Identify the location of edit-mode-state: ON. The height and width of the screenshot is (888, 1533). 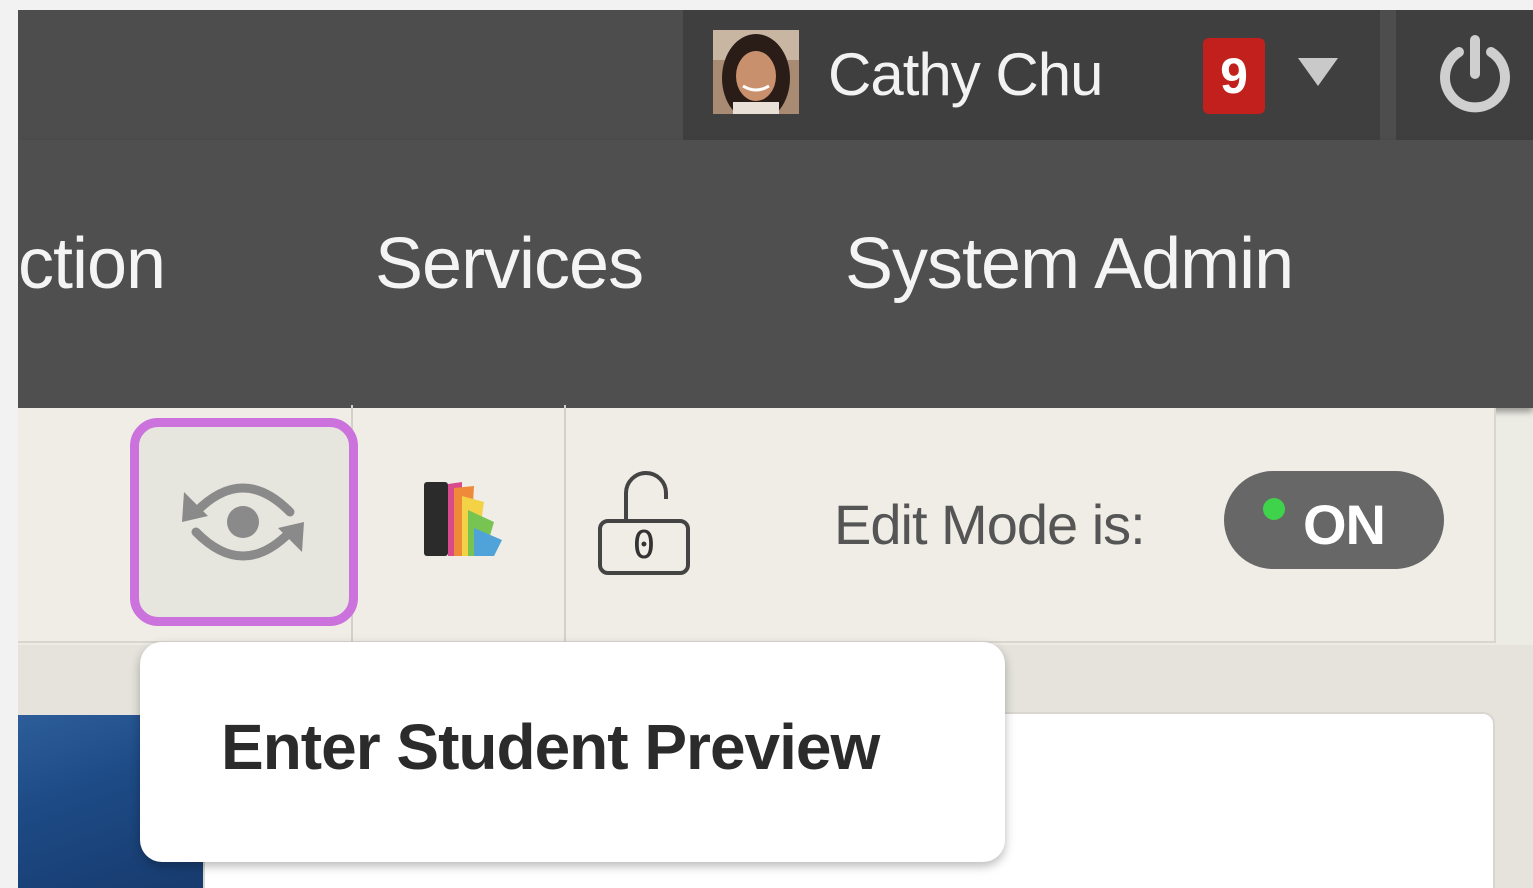
(1344, 524).